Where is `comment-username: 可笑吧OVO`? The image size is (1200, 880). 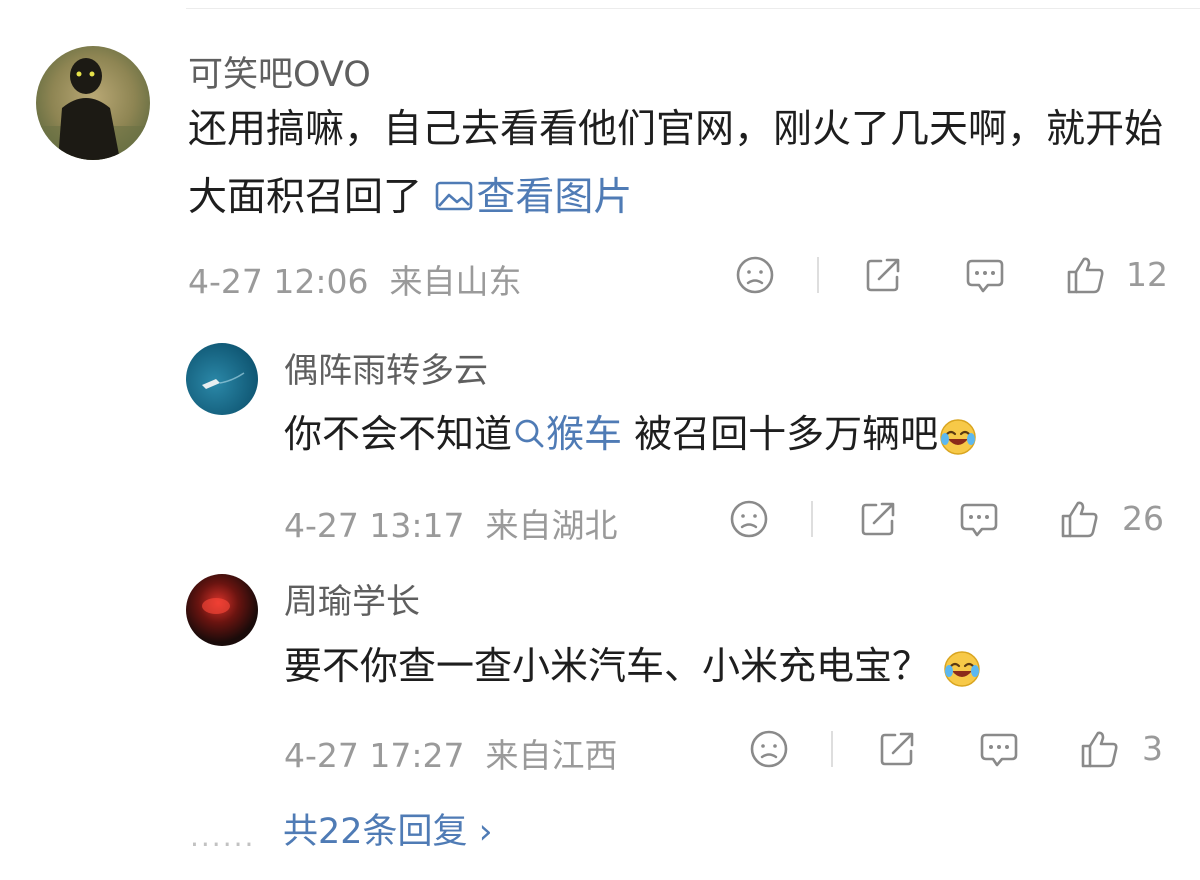
comment-username: 可笑吧OVO is located at coordinates (279, 71).